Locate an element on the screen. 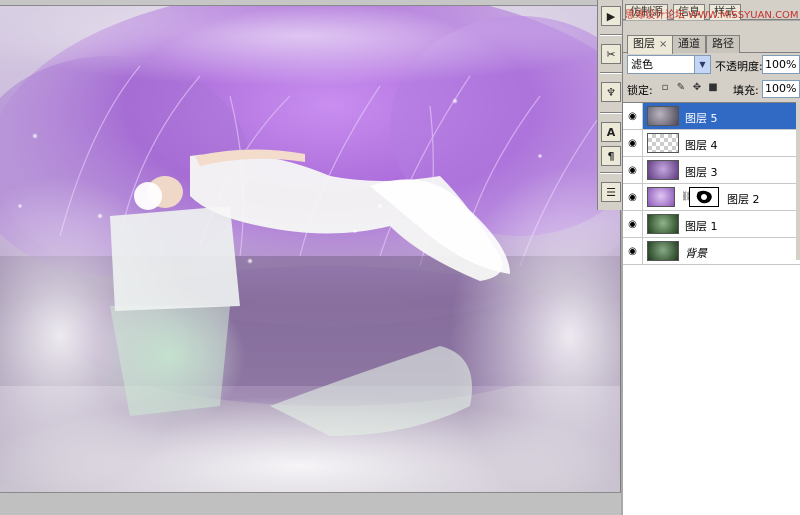 The image size is (800, 515). layer-row: ◉ 图层 1 is located at coordinates (711, 224).